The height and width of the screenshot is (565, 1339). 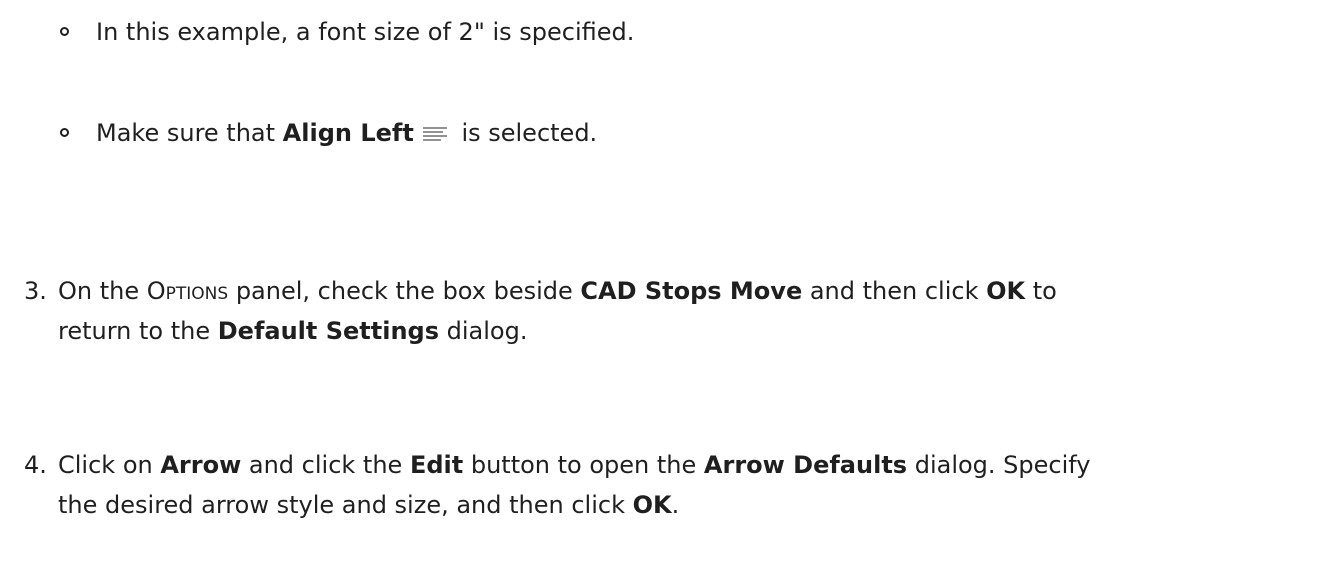 What do you see at coordinates (435, 128) in the screenshot?
I see `align-left-icon` at bounding box center [435, 128].